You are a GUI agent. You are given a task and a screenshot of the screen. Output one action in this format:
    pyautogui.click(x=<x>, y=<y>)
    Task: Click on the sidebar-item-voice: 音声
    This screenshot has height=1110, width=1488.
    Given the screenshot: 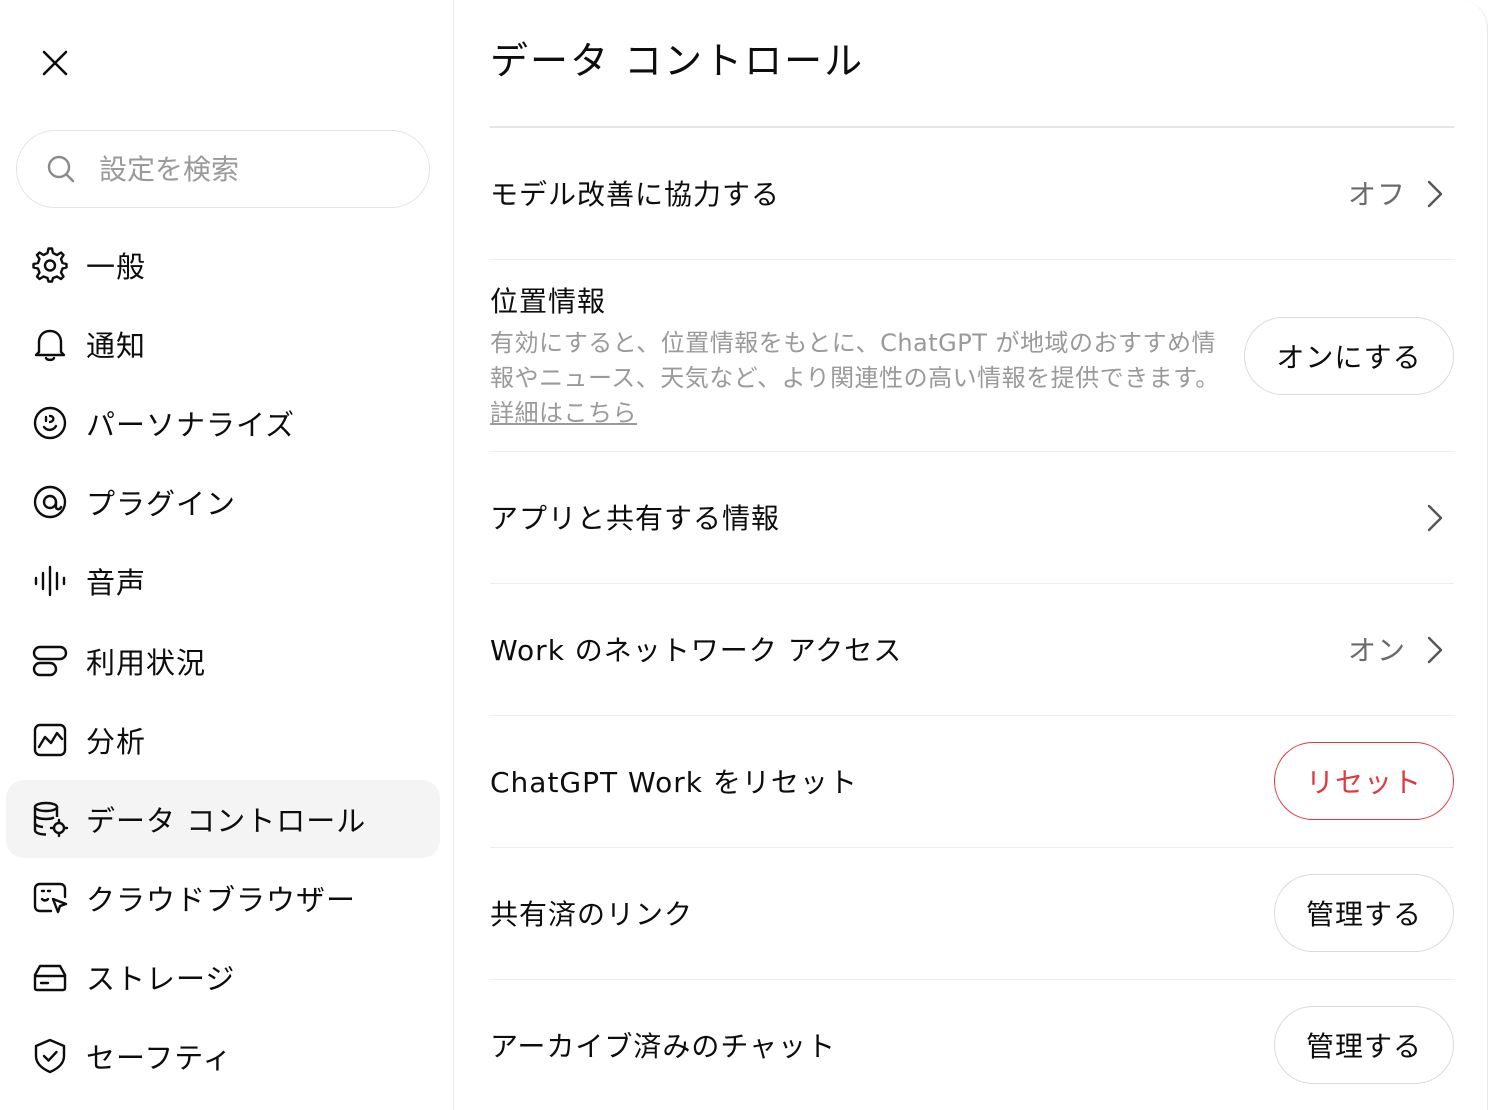 What is the action you would take?
    pyautogui.click(x=223, y=581)
    